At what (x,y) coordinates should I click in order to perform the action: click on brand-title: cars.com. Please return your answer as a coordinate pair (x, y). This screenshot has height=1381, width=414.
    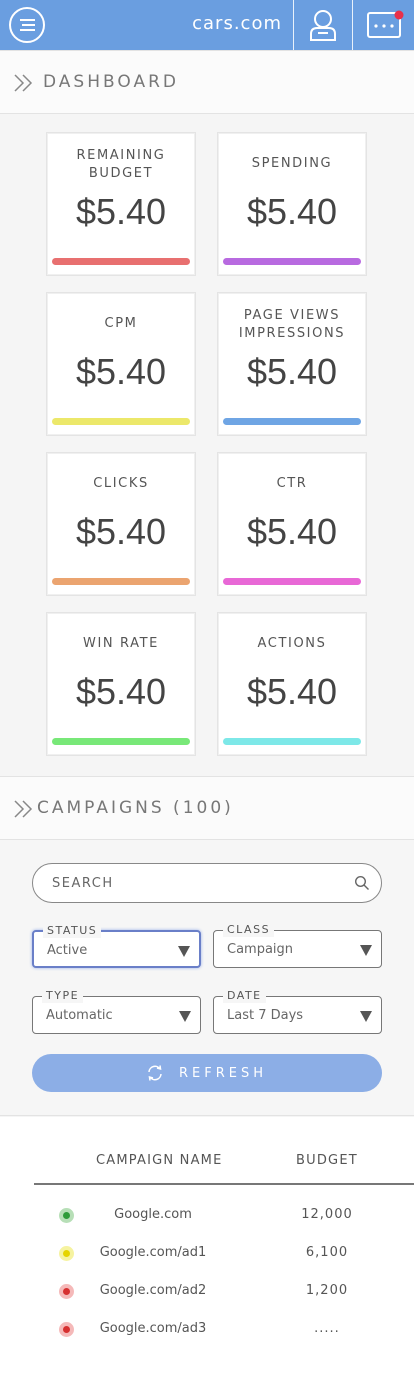
    Looking at the image, I should click on (237, 23).